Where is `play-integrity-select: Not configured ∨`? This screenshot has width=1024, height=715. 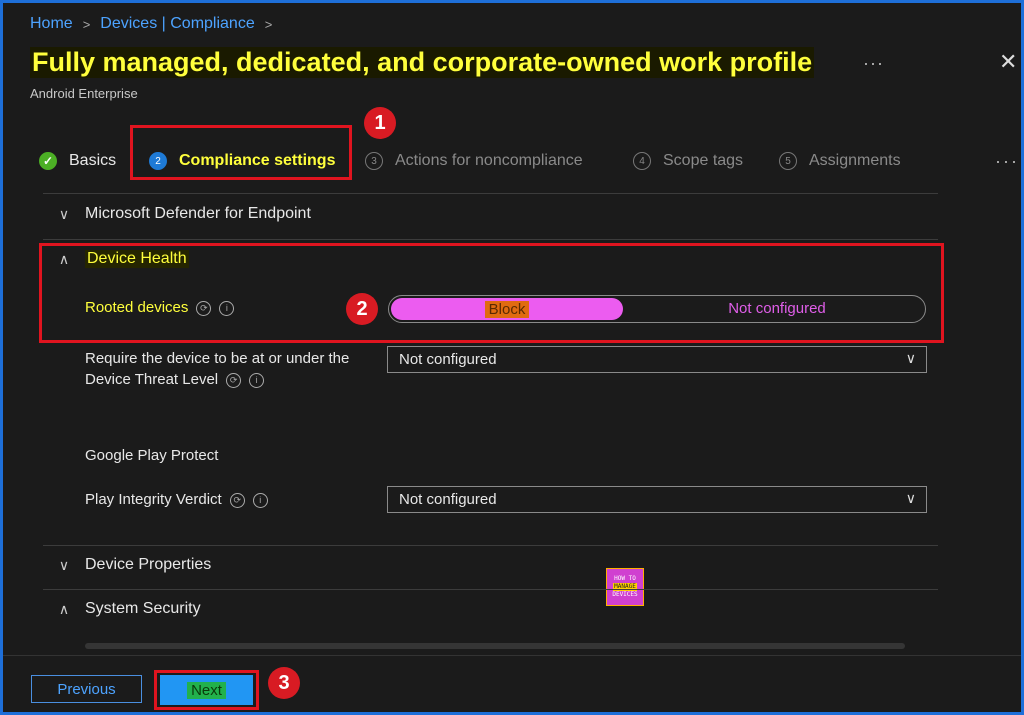 play-integrity-select: Not configured ∨ is located at coordinates (657, 499).